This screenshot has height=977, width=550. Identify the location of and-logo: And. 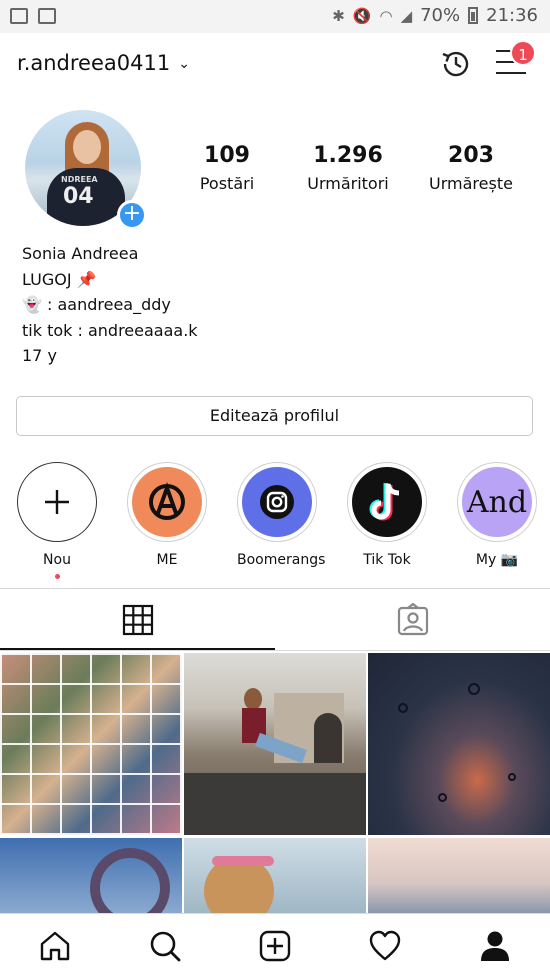
(497, 502).